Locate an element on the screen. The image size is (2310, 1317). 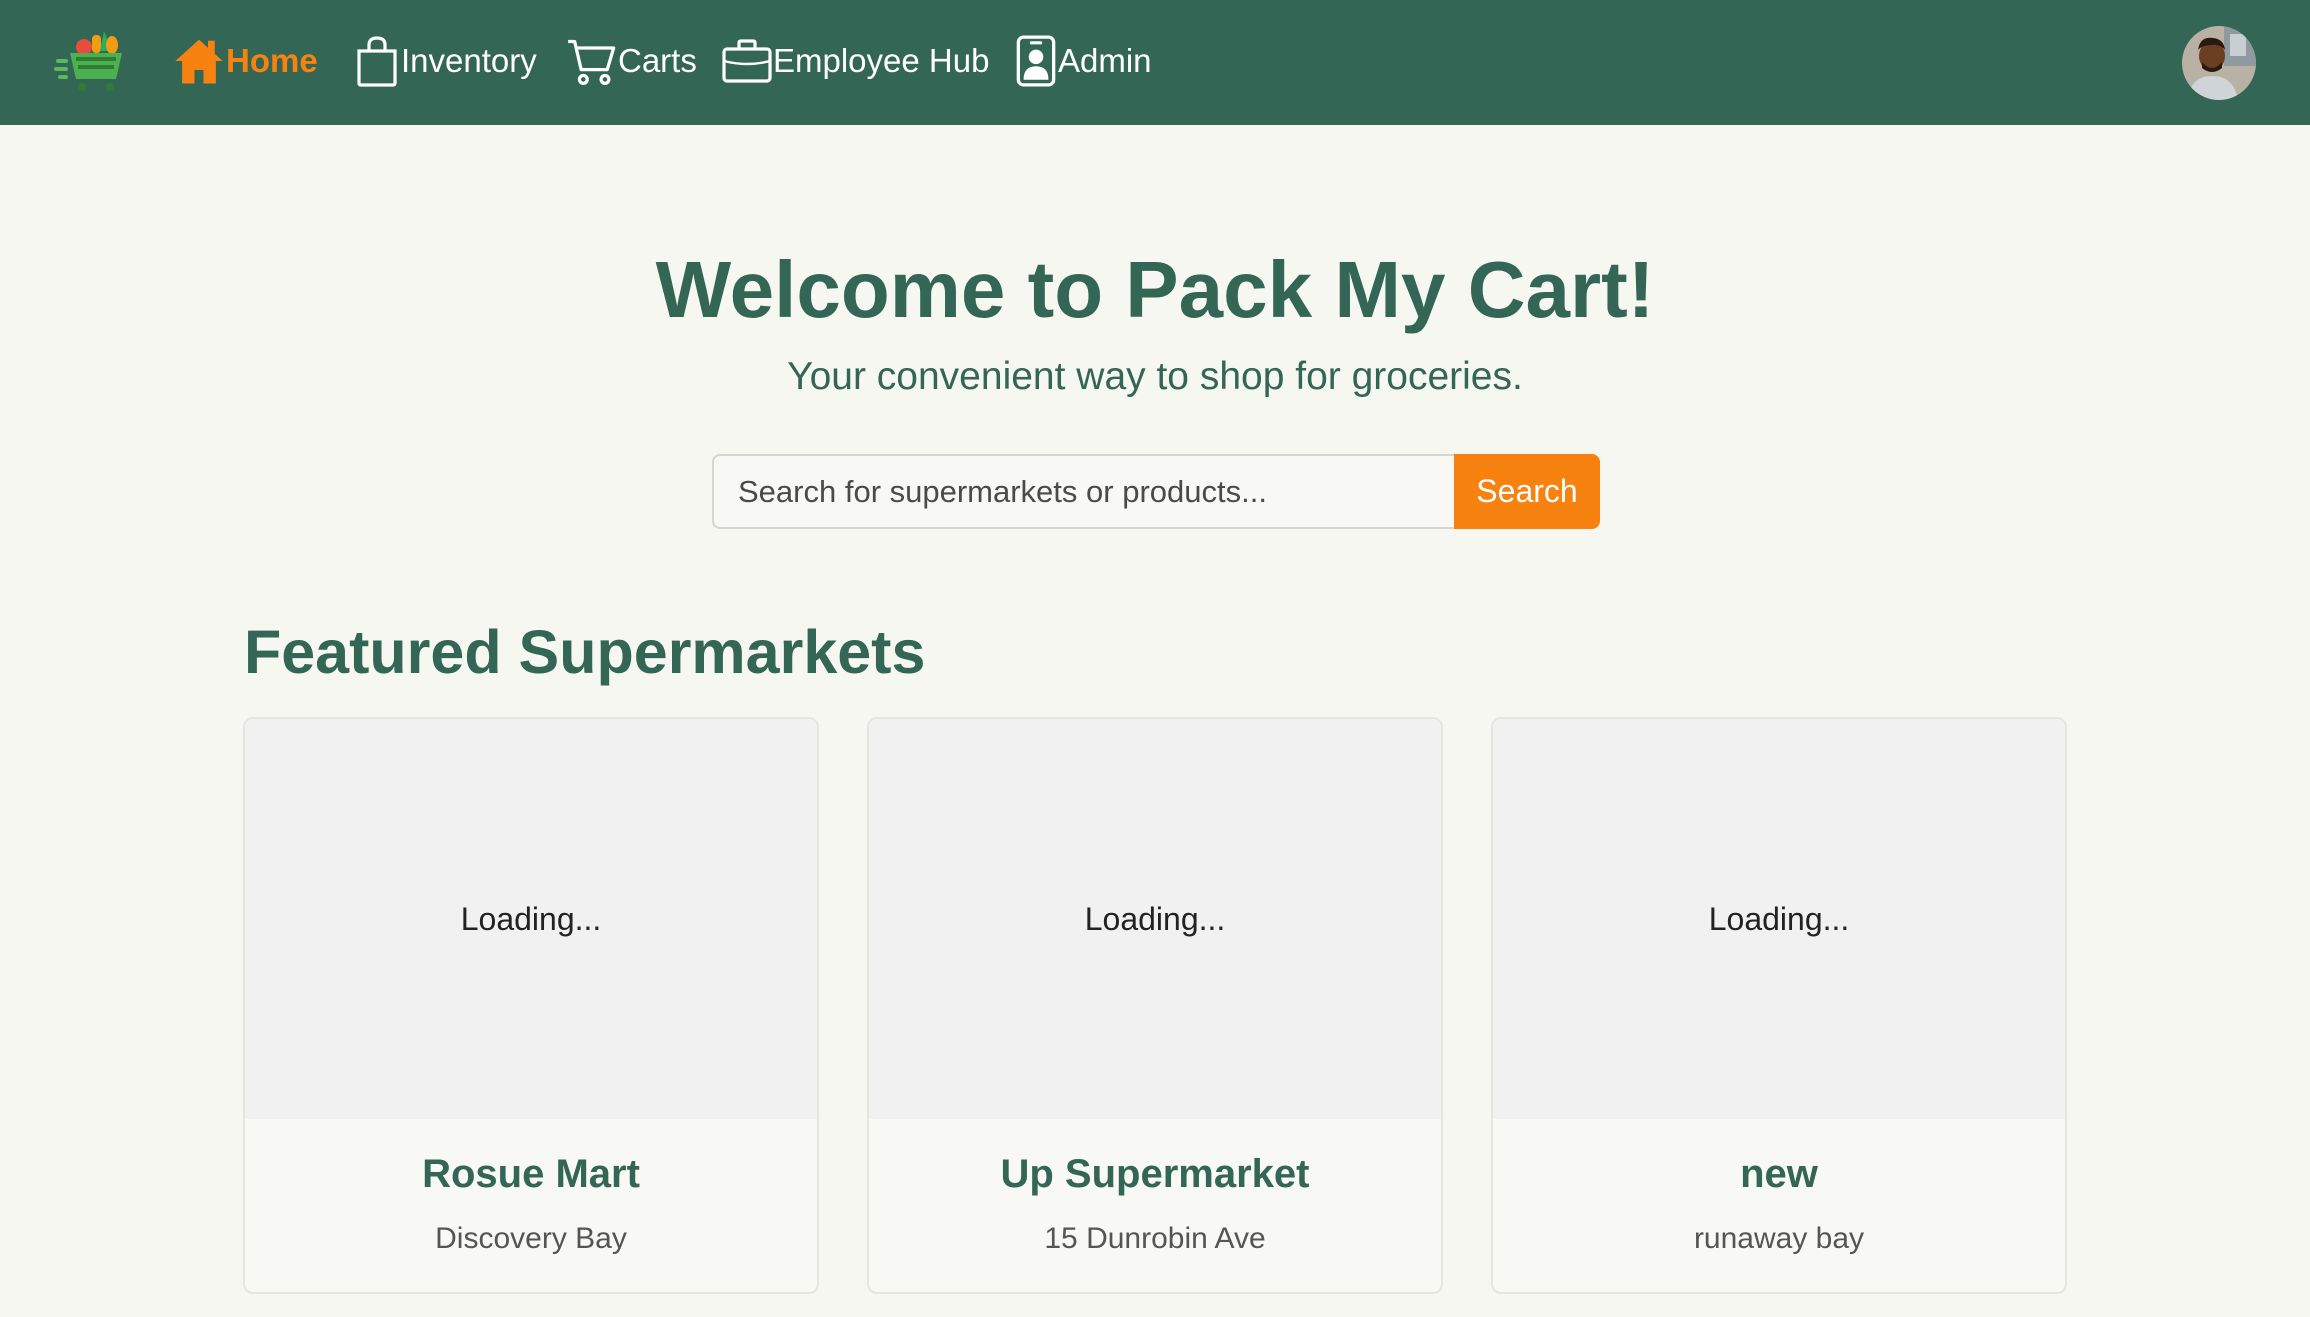
search-button: Search is located at coordinates (1527, 491).